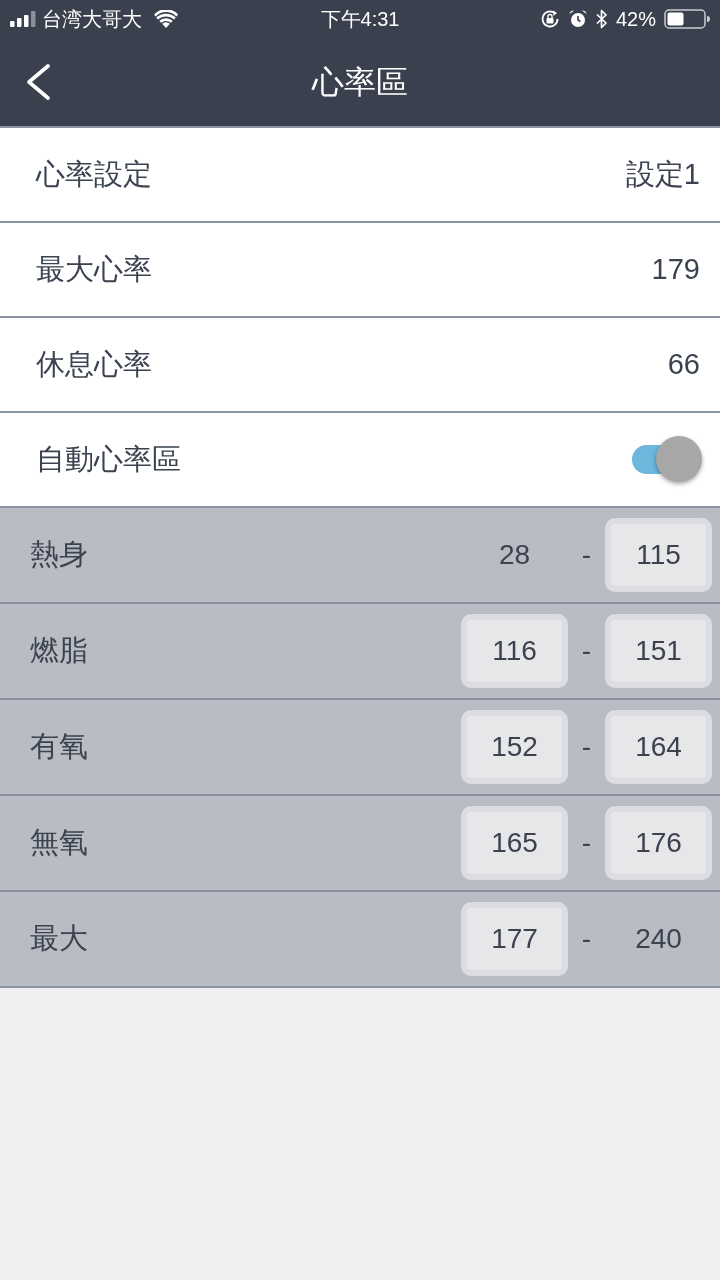  I want to click on battery-percentage: 42%, so click(635, 19).